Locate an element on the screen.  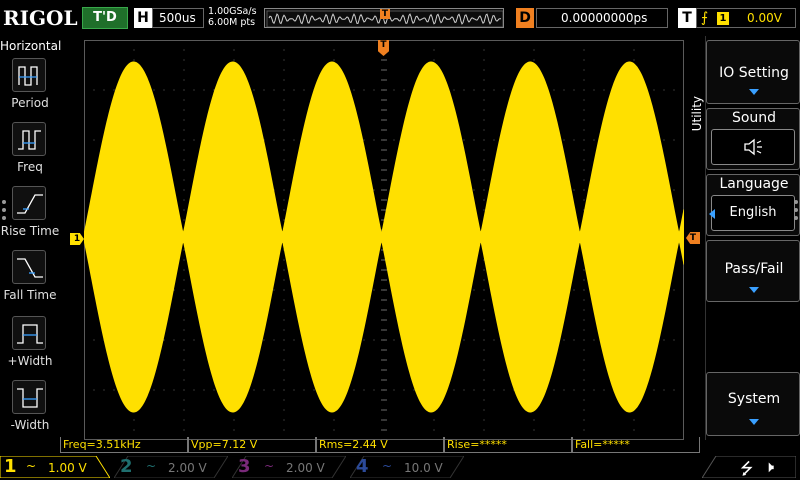
measurement-freq: Freq=3.51kHz is located at coordinates (124, 445).